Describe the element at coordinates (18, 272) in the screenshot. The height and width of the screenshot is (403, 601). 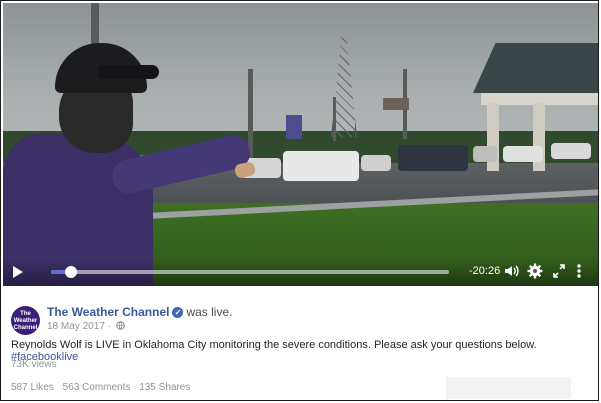
I see `play-icon` at that location.